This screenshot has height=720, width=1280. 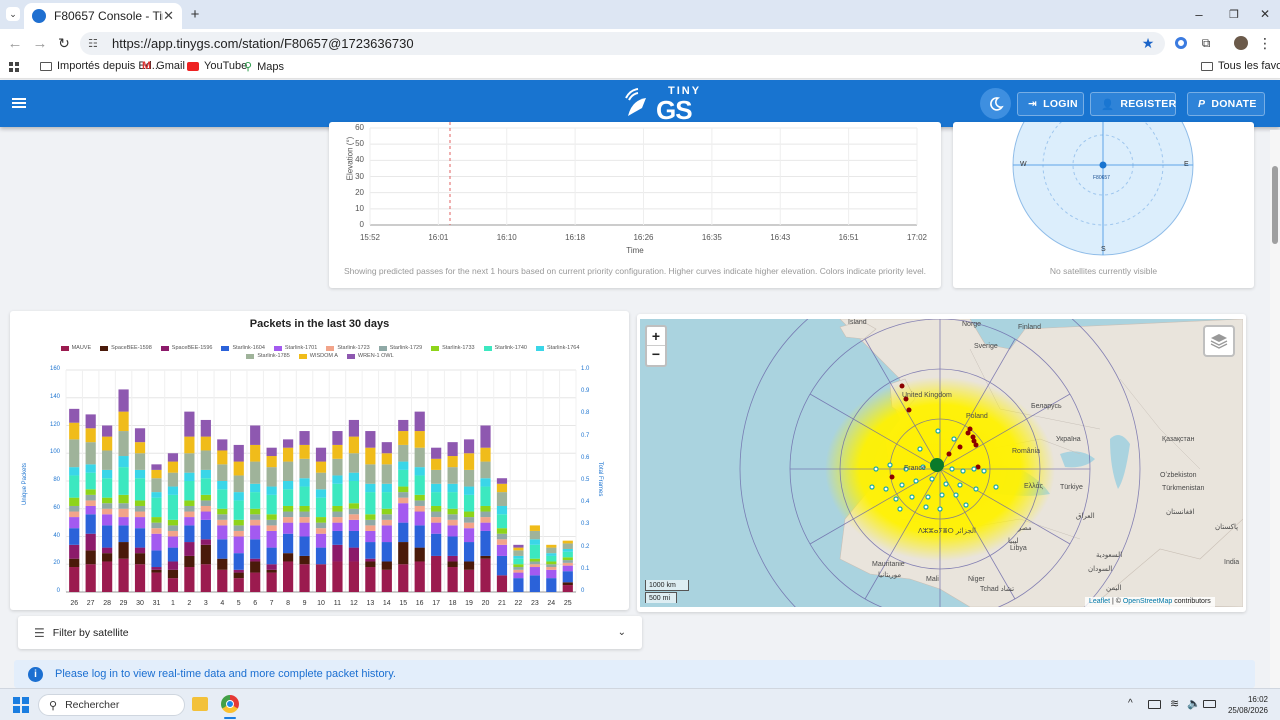 I want to click on apps-grid-icon, so click(x=14, y=67).